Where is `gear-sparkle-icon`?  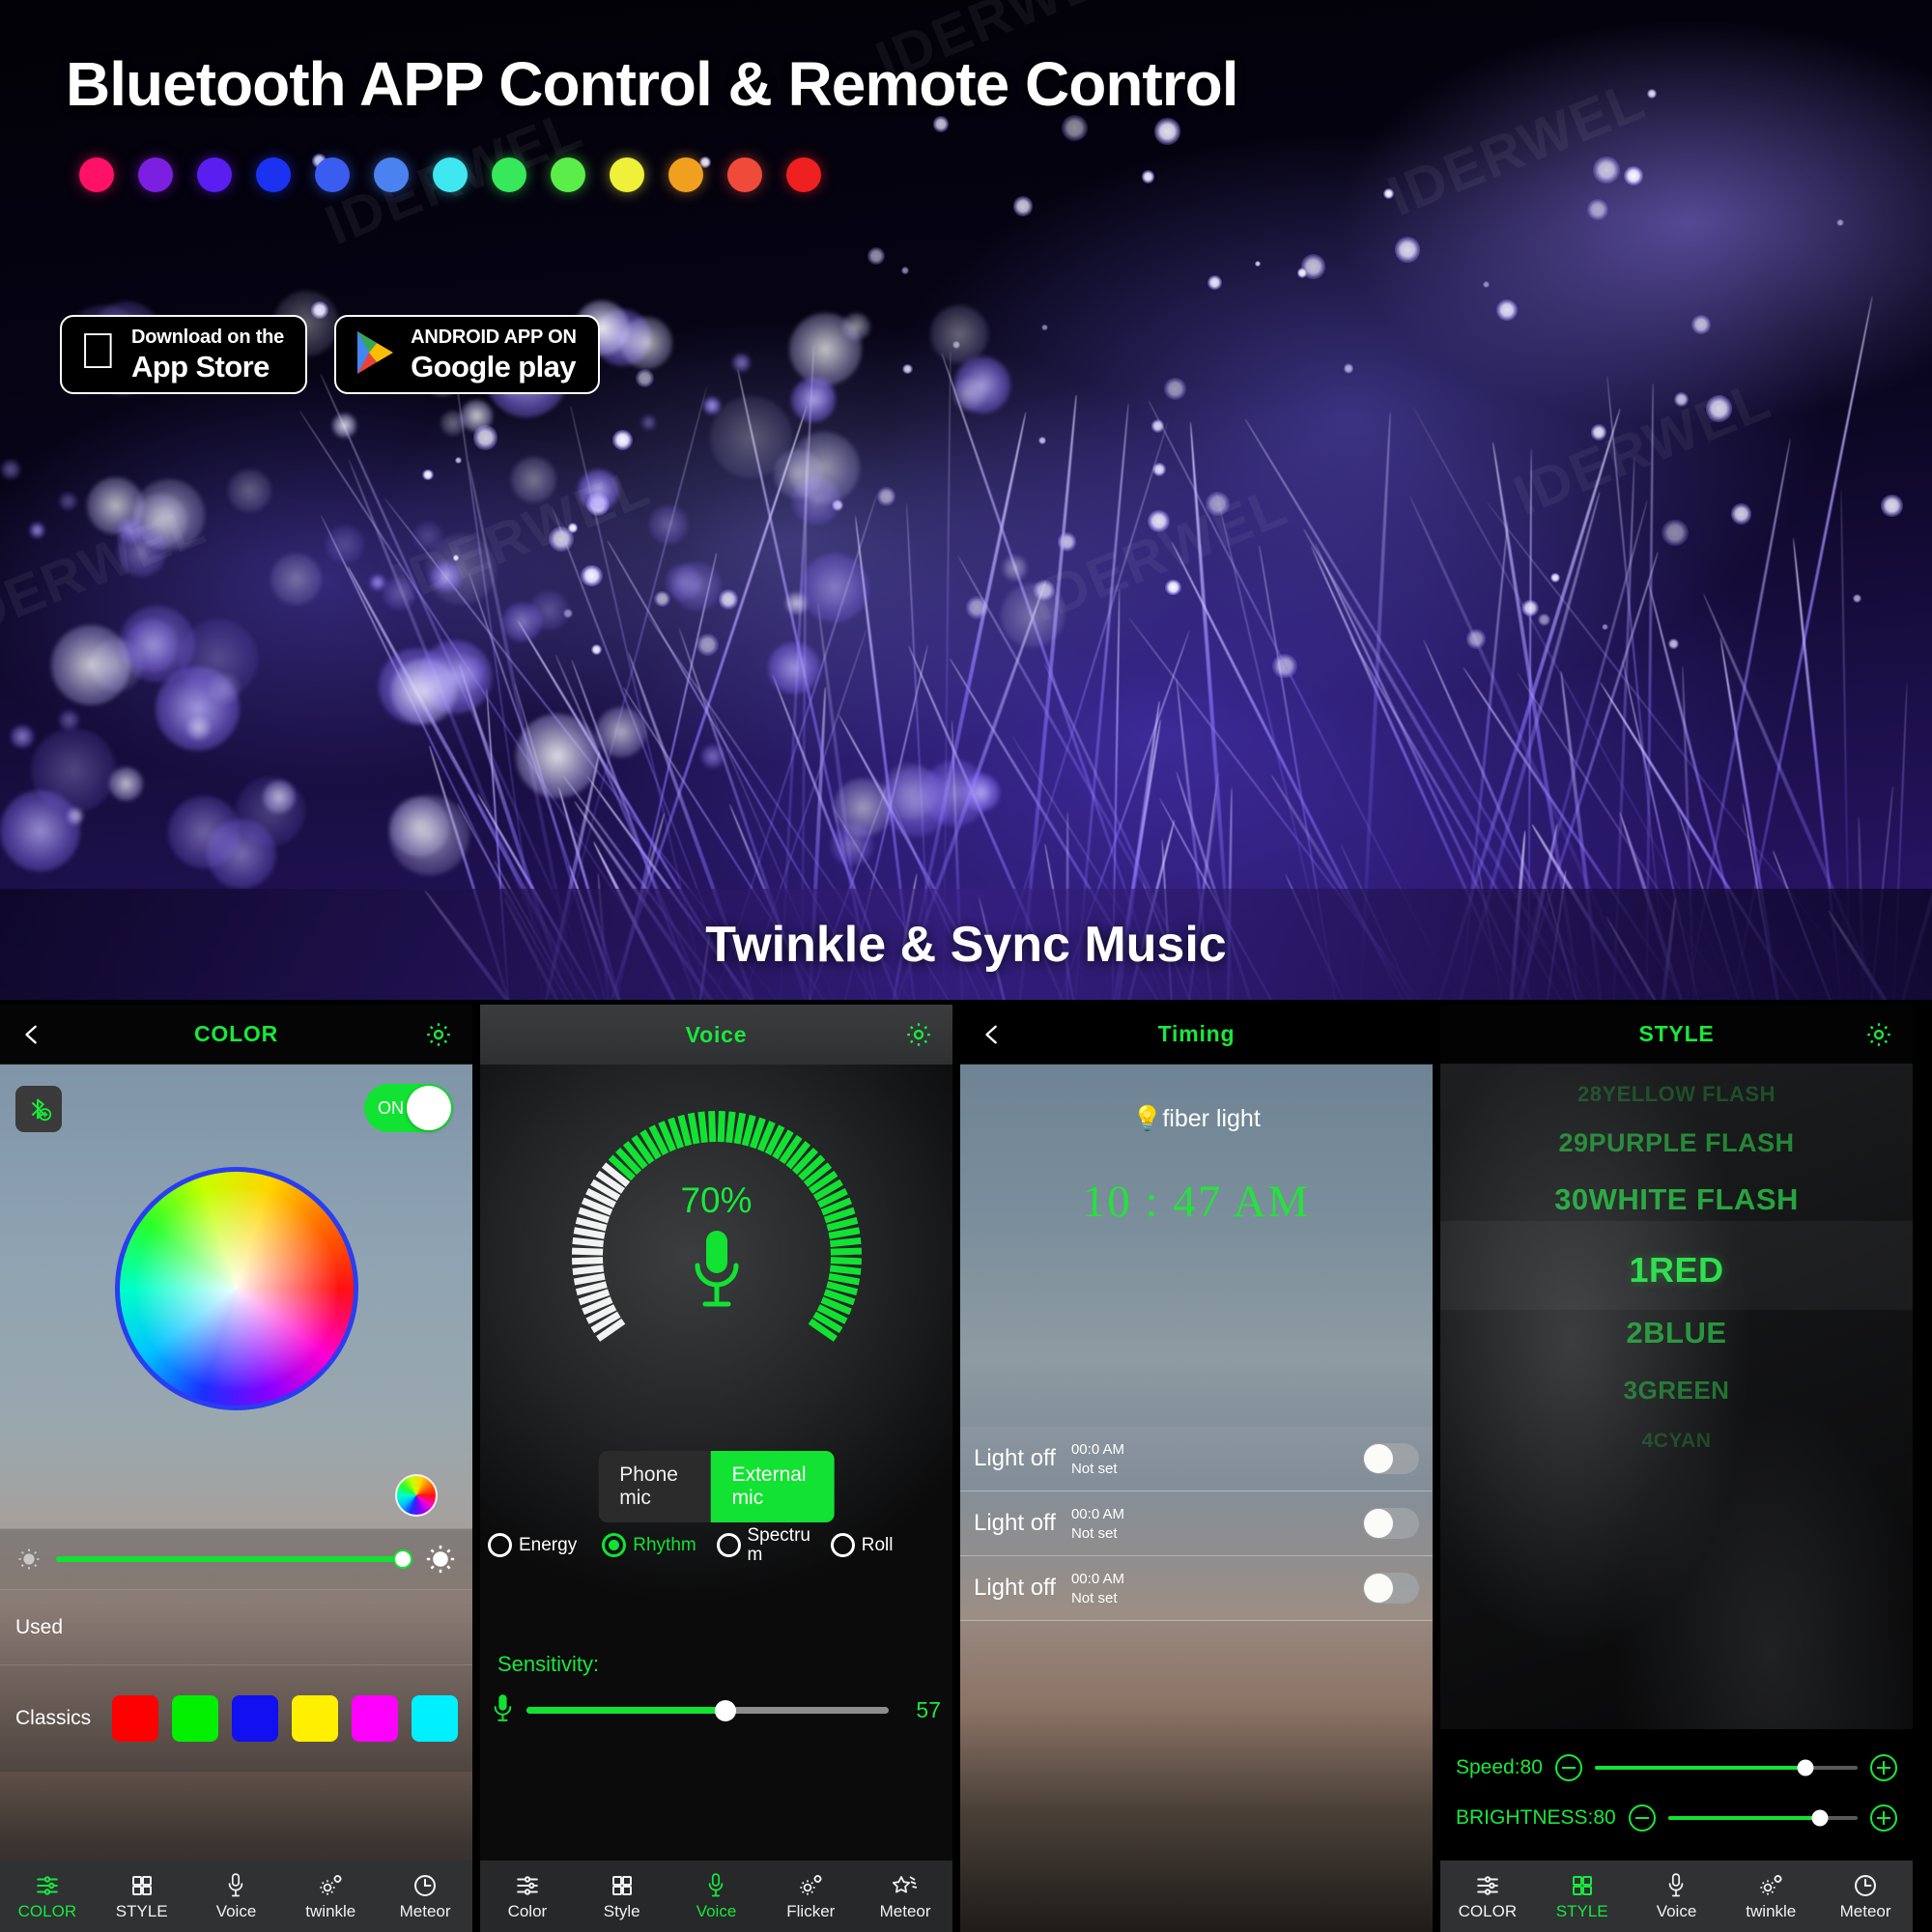 gear-sparkle-icon is located at coordinates (1770, 1885).